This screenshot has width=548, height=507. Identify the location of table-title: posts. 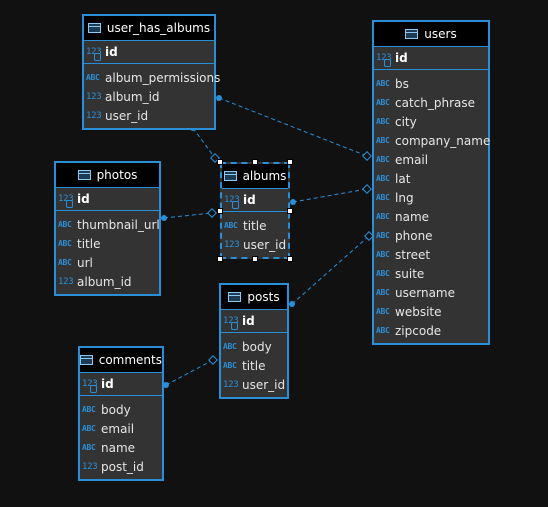
(263, 297).